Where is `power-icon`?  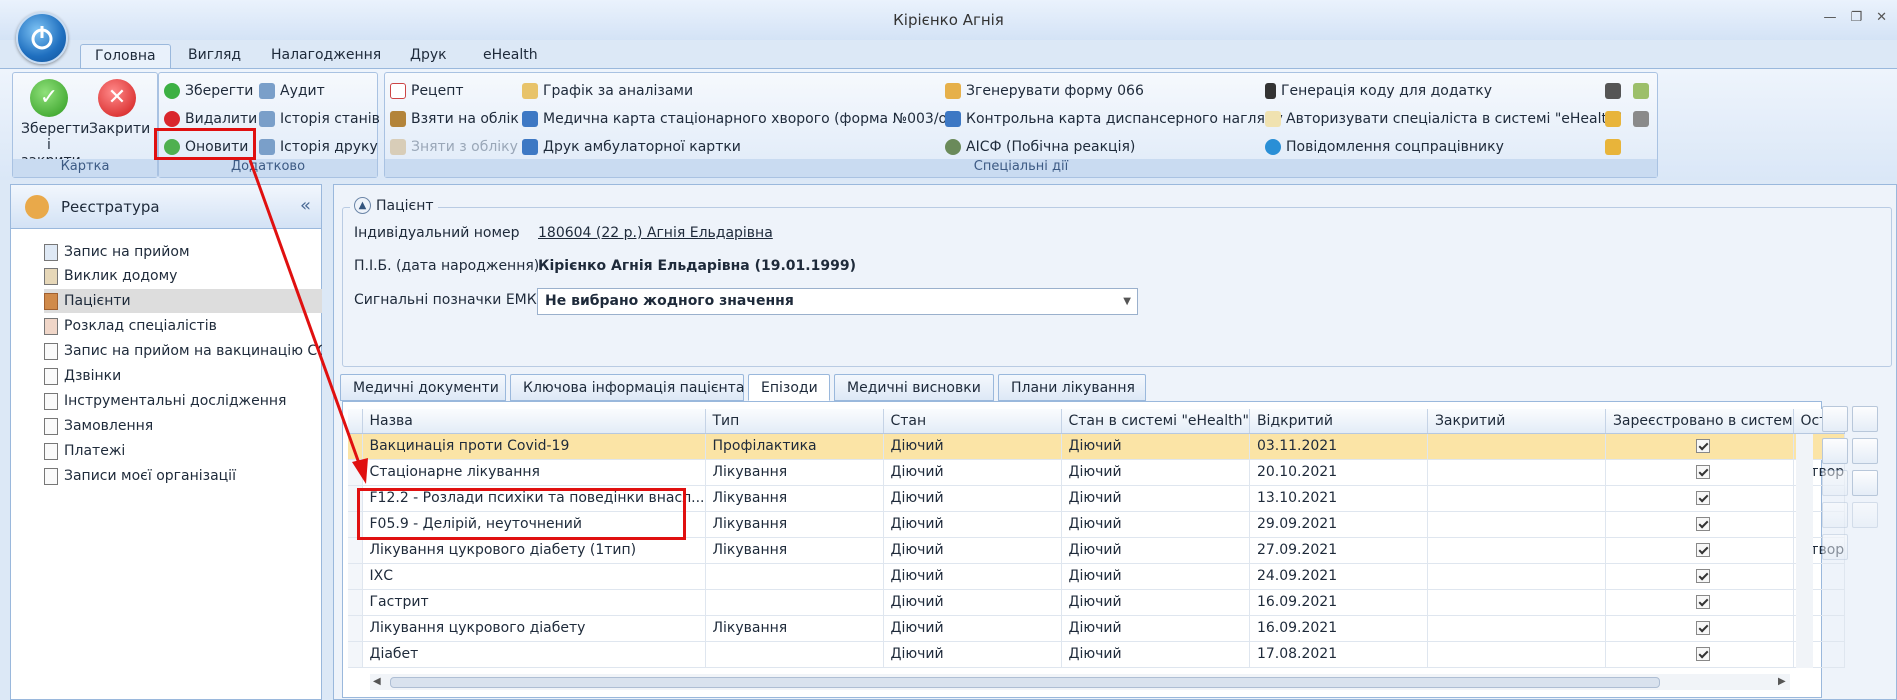
power-icon is located at coordinates (42, 38).